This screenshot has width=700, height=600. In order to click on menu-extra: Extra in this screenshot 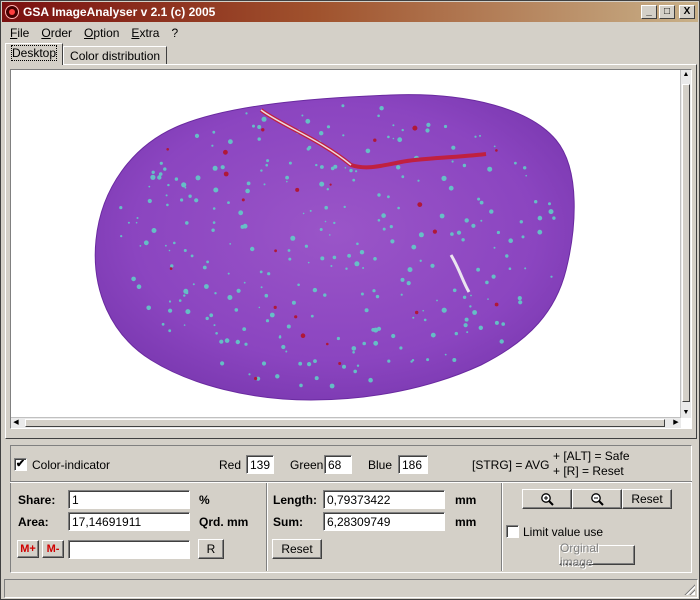, I will do `click(145, 33)`.